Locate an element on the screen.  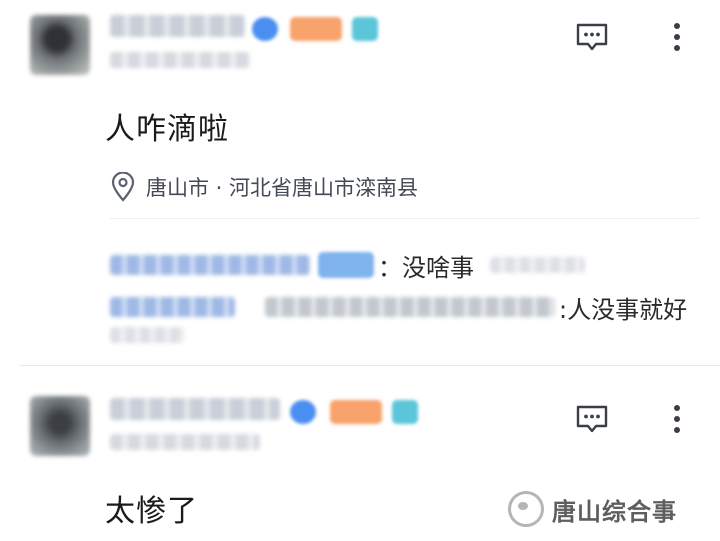
location-tag: 唐山市 · 河北省唐山市滦南县 is located at coordinates (264, 187).